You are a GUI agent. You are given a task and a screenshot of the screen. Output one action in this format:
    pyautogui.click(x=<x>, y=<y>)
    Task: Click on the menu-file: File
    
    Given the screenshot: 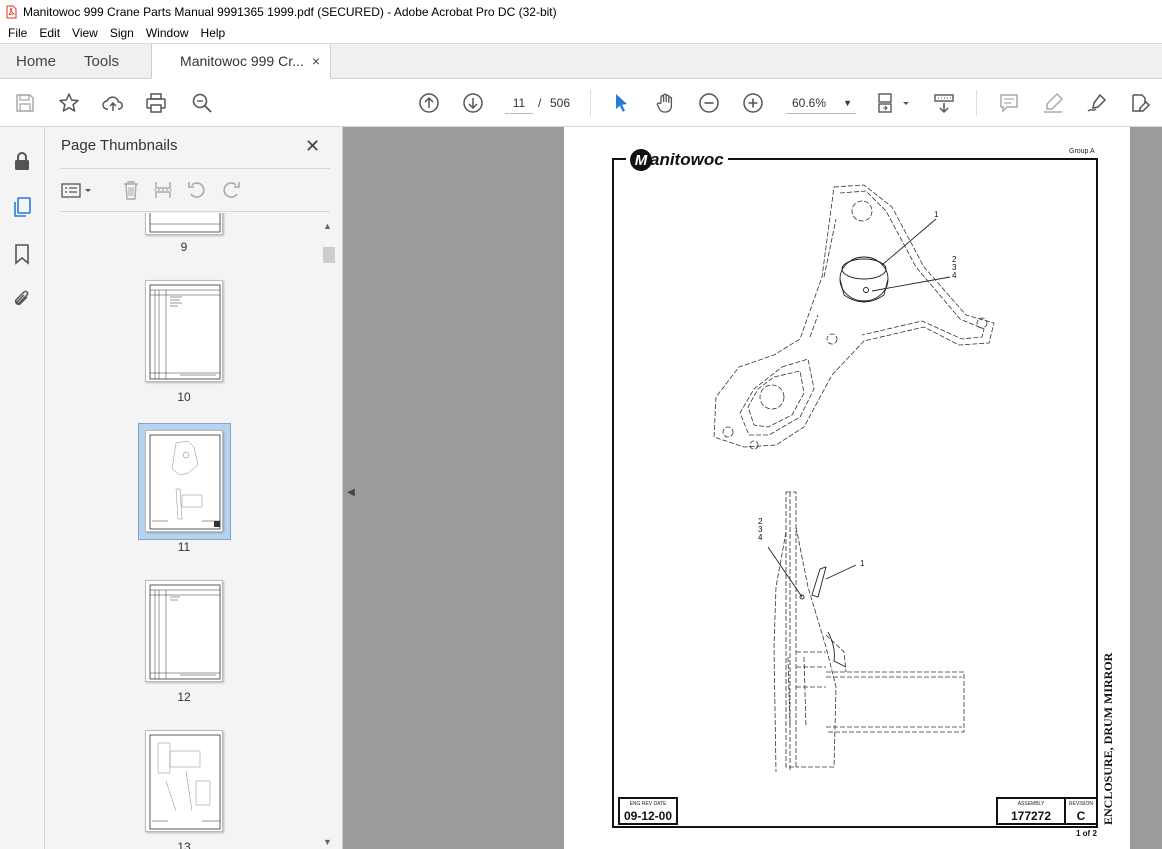 What is the action you would take?
    pyautogui.click(x=17, y=33)
    